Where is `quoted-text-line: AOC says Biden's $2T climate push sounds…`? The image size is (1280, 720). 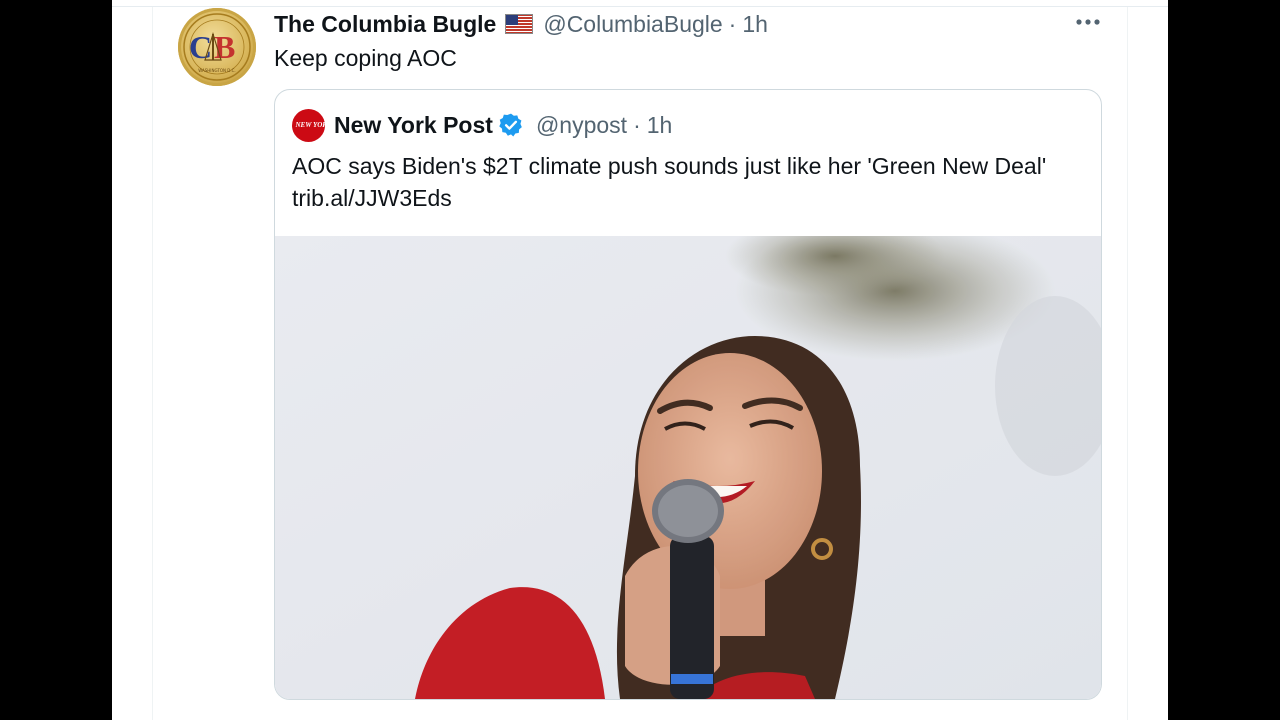
quoted-text-line: AOC says Biden's $2T climate push sounds… is located at coordinates (669, 166).